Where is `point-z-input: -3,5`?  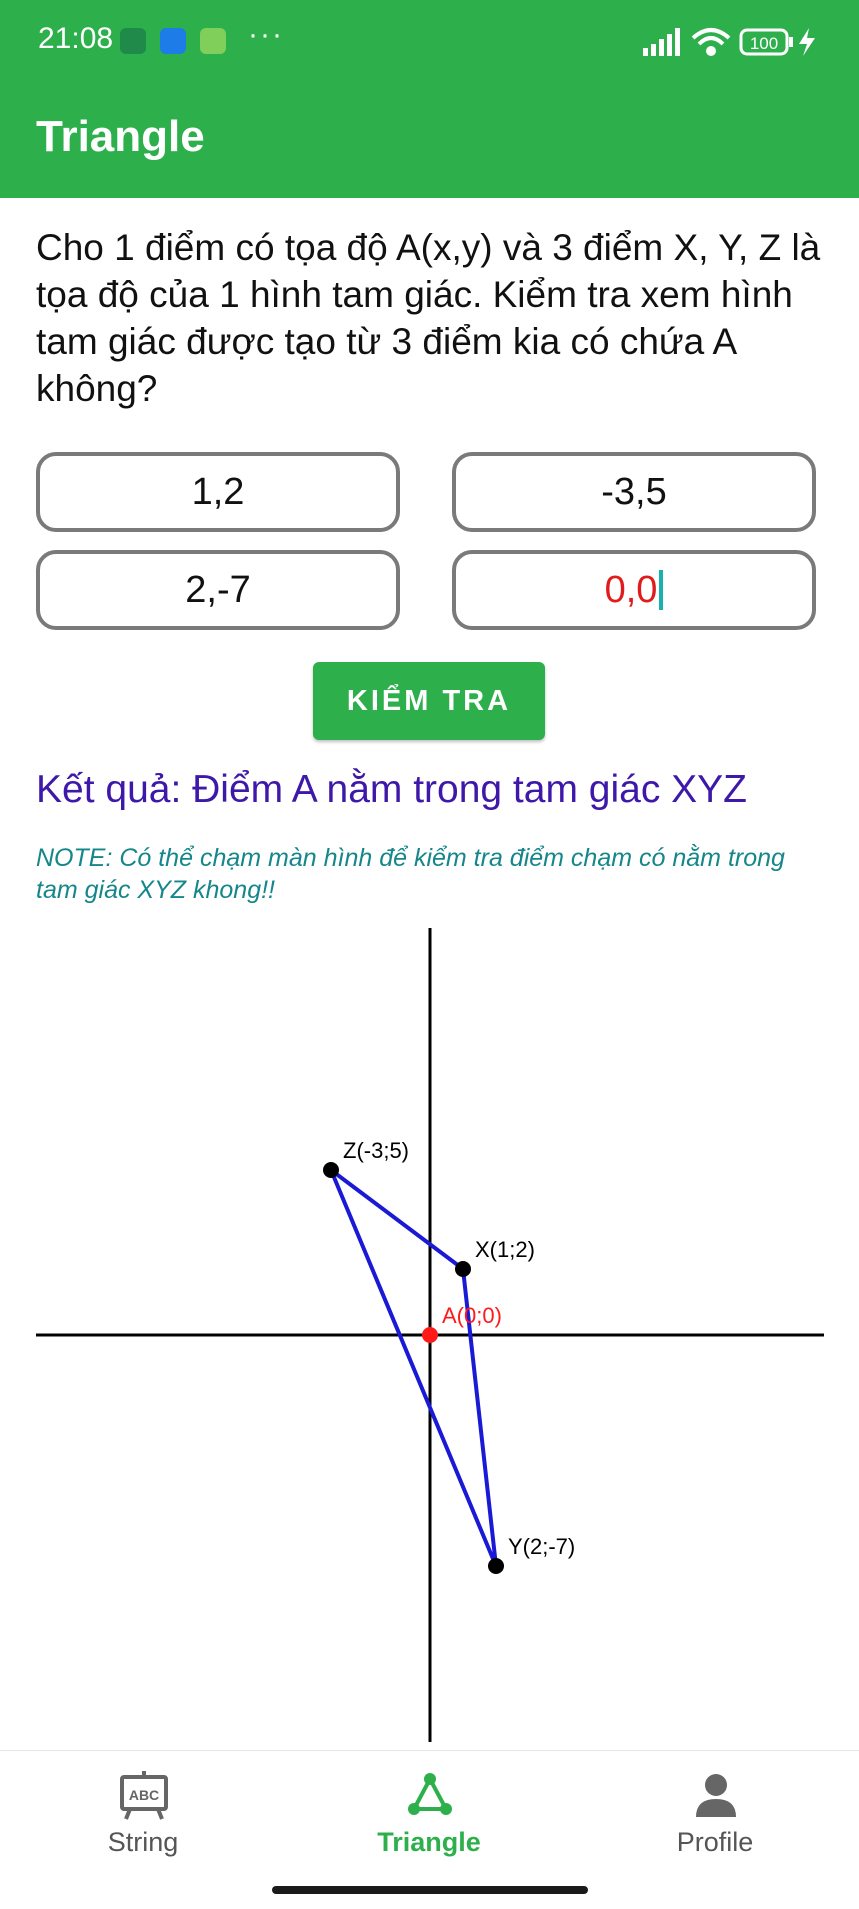 point-z-input: -3,5 is located at coordinates (634, 492).